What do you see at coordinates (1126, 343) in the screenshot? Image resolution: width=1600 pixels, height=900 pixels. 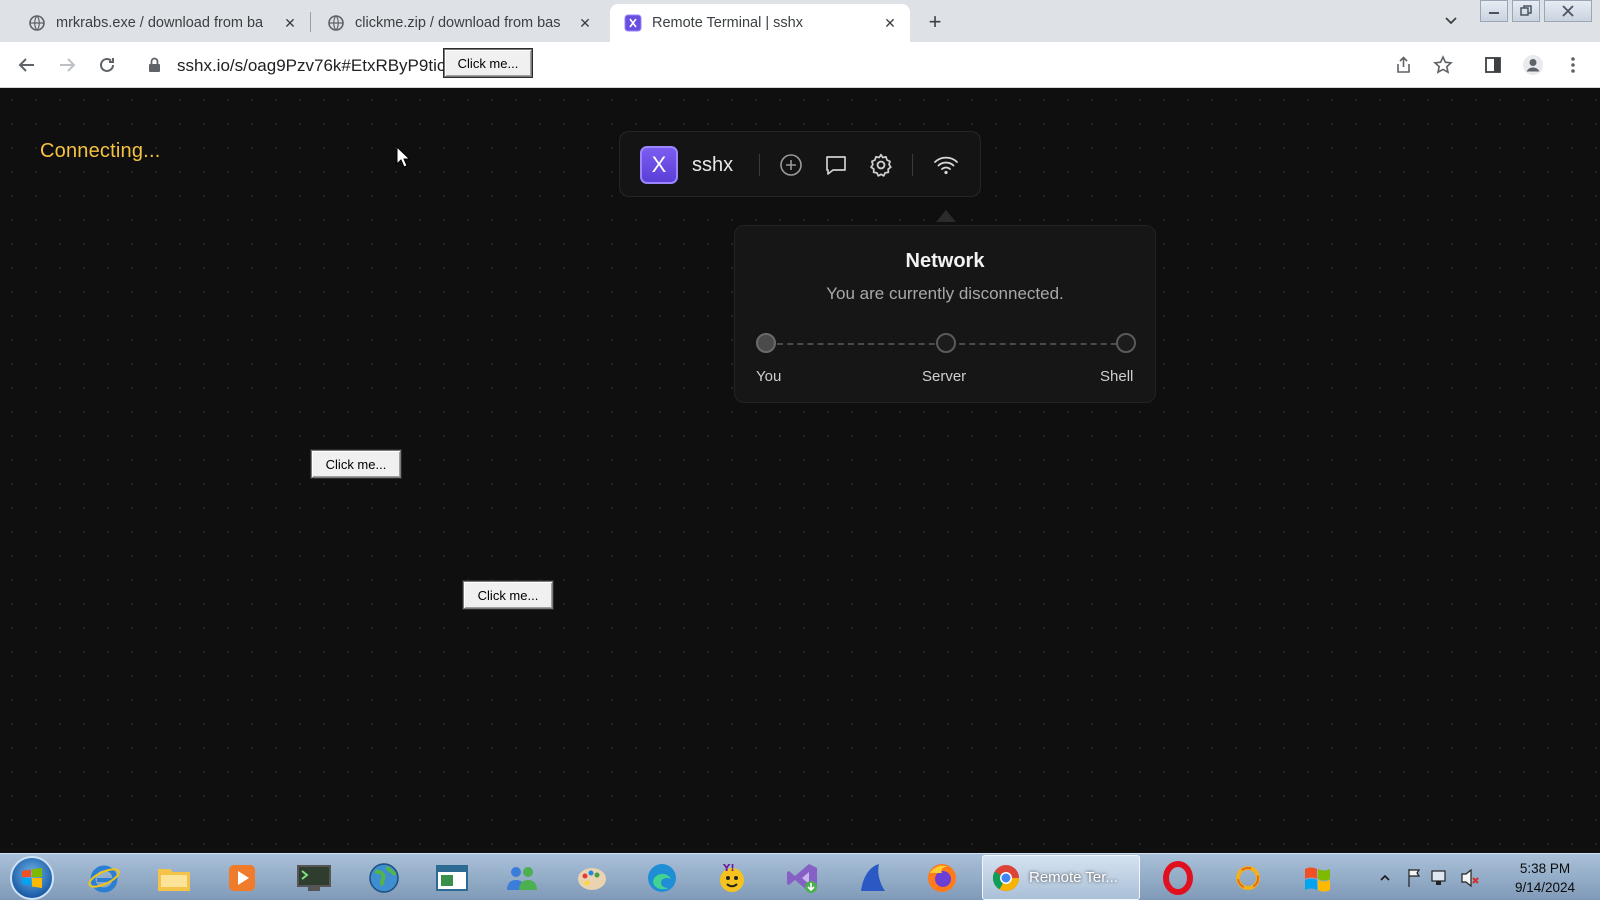 I see `node-shell` at bounding box center [1126, 343].